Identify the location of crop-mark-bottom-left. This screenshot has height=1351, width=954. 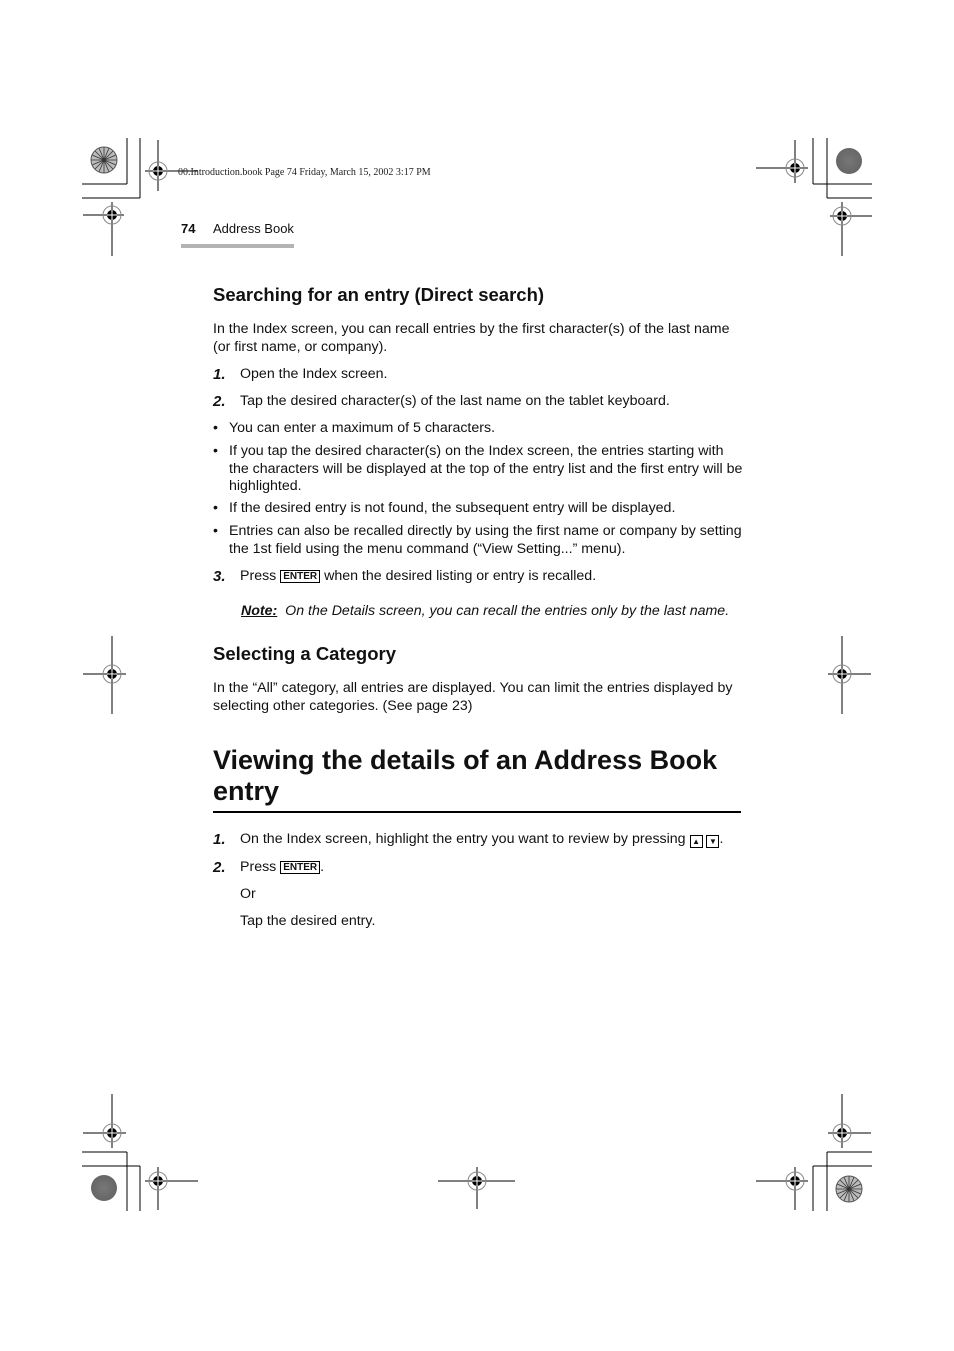
(140, 1152).